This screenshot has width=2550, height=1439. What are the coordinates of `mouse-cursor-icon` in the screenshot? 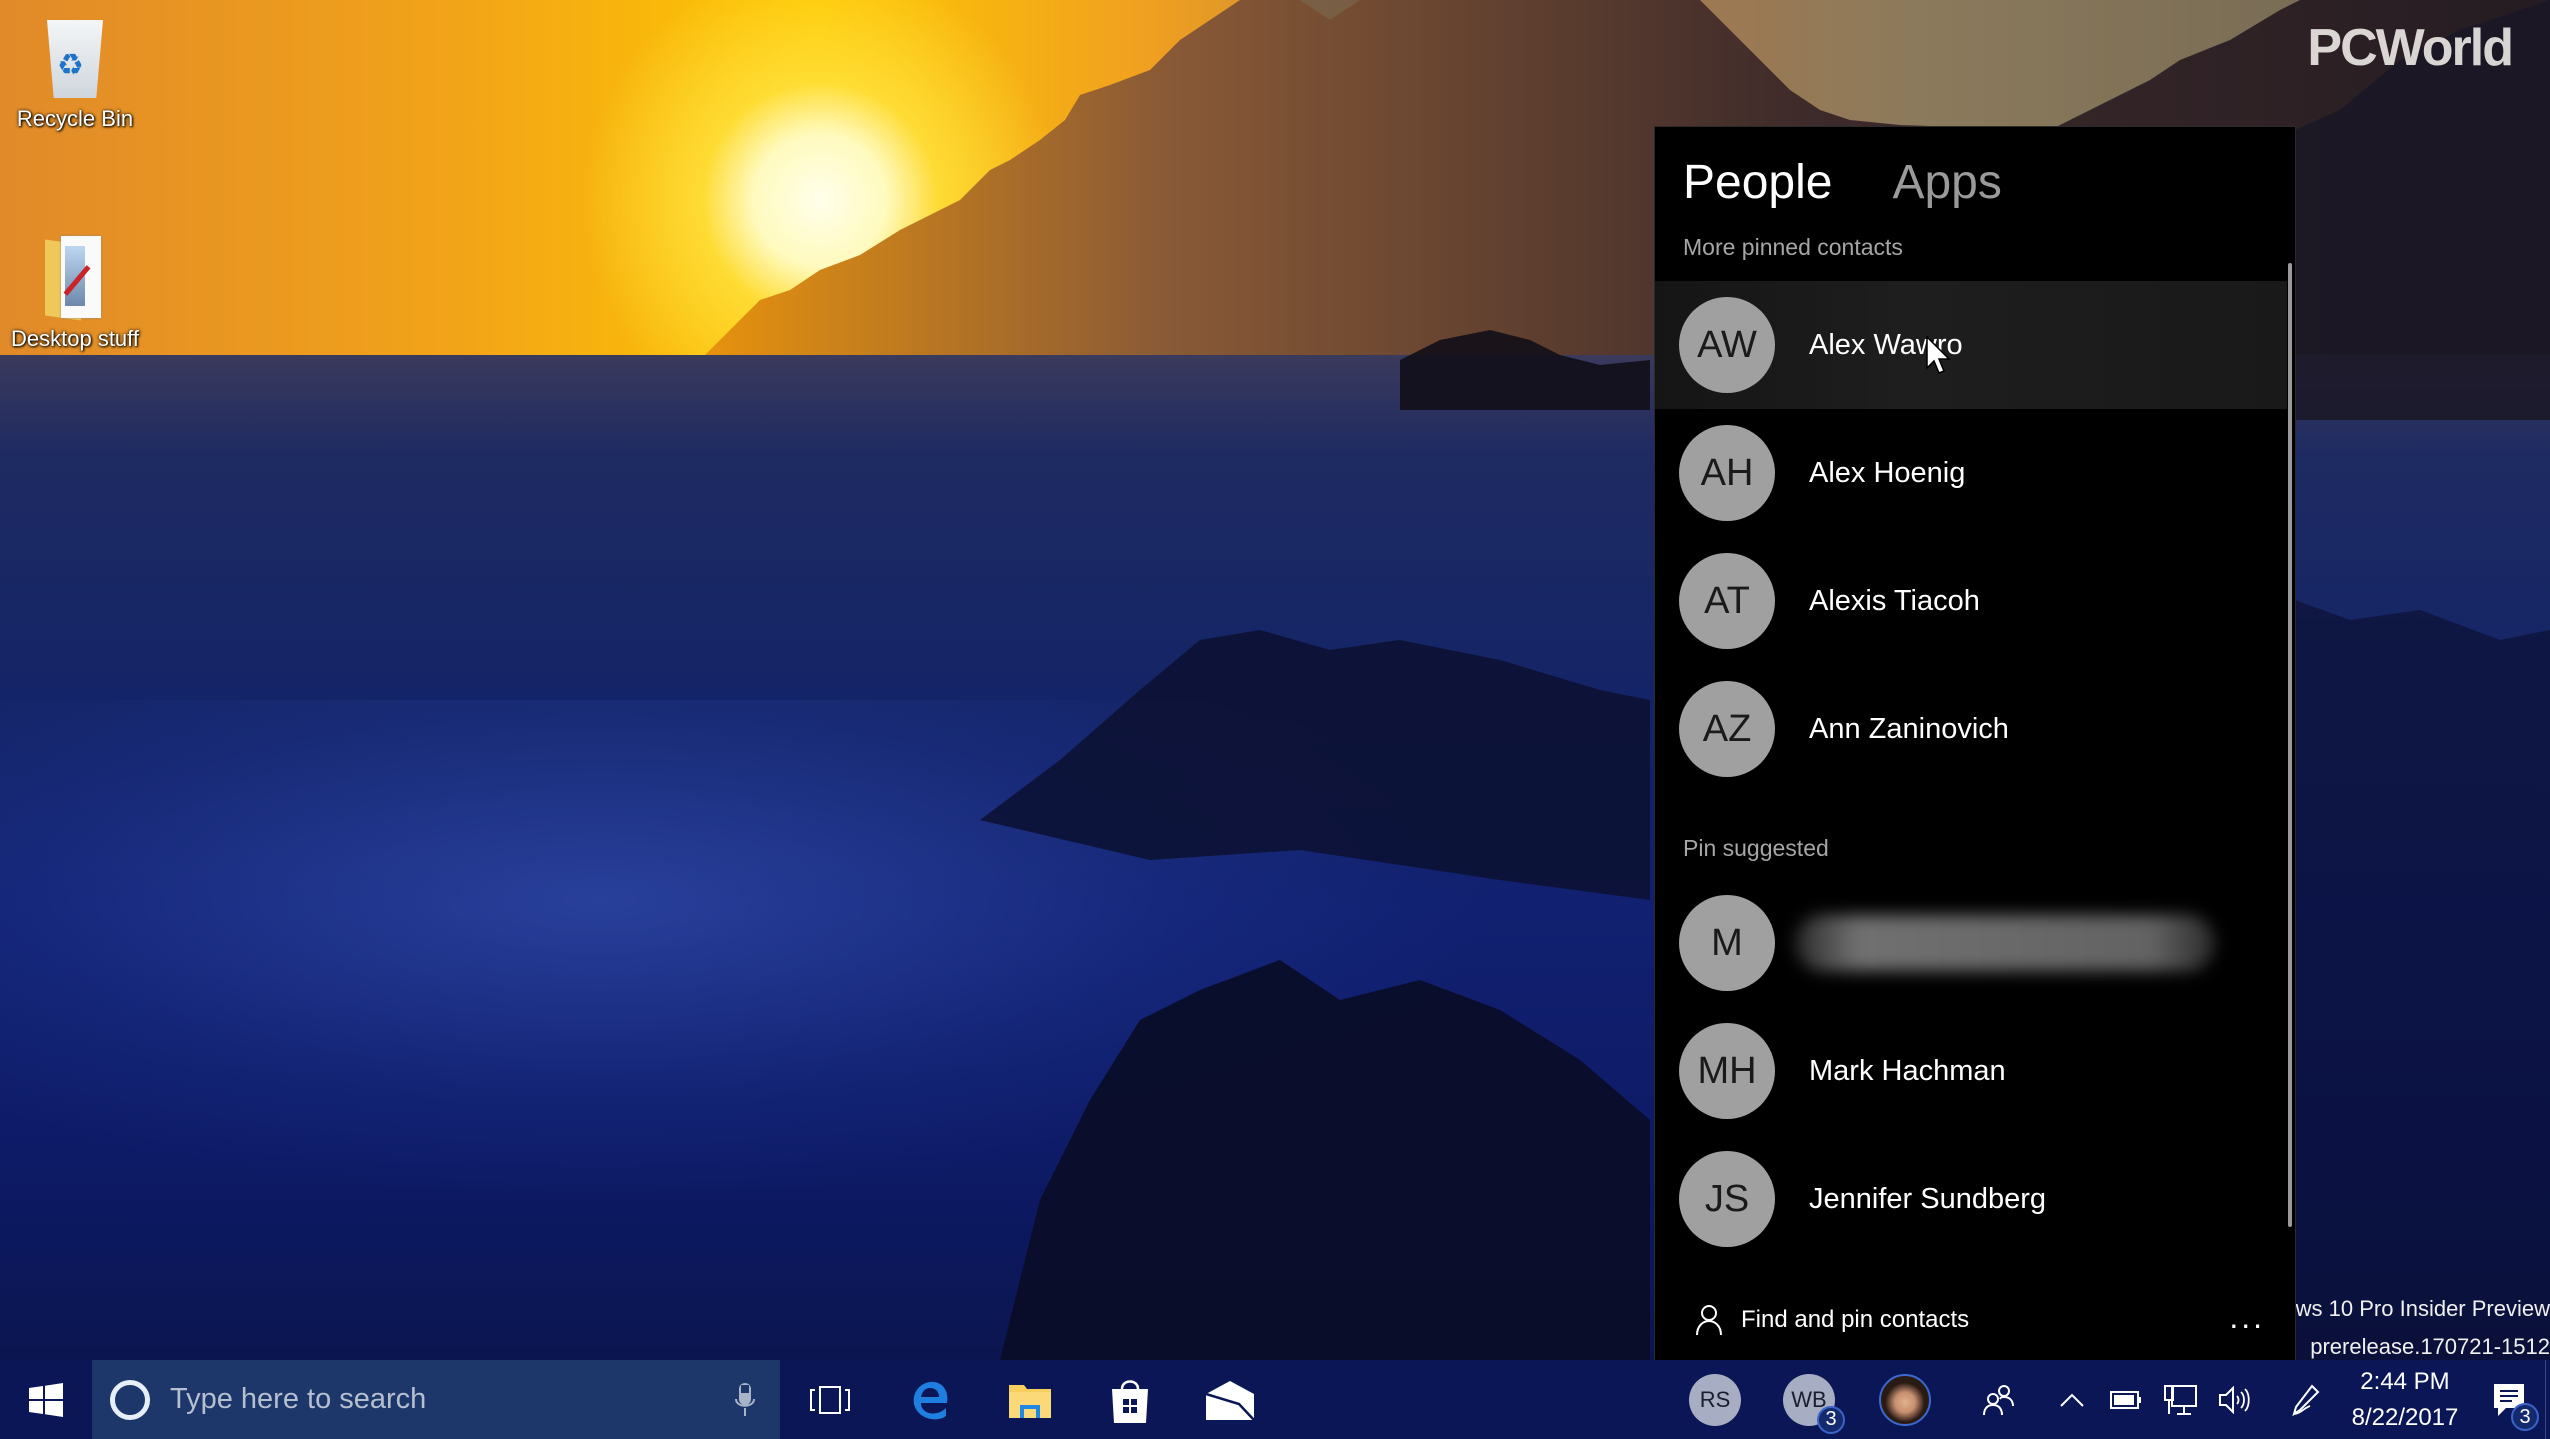 It's located at (1938, 355).